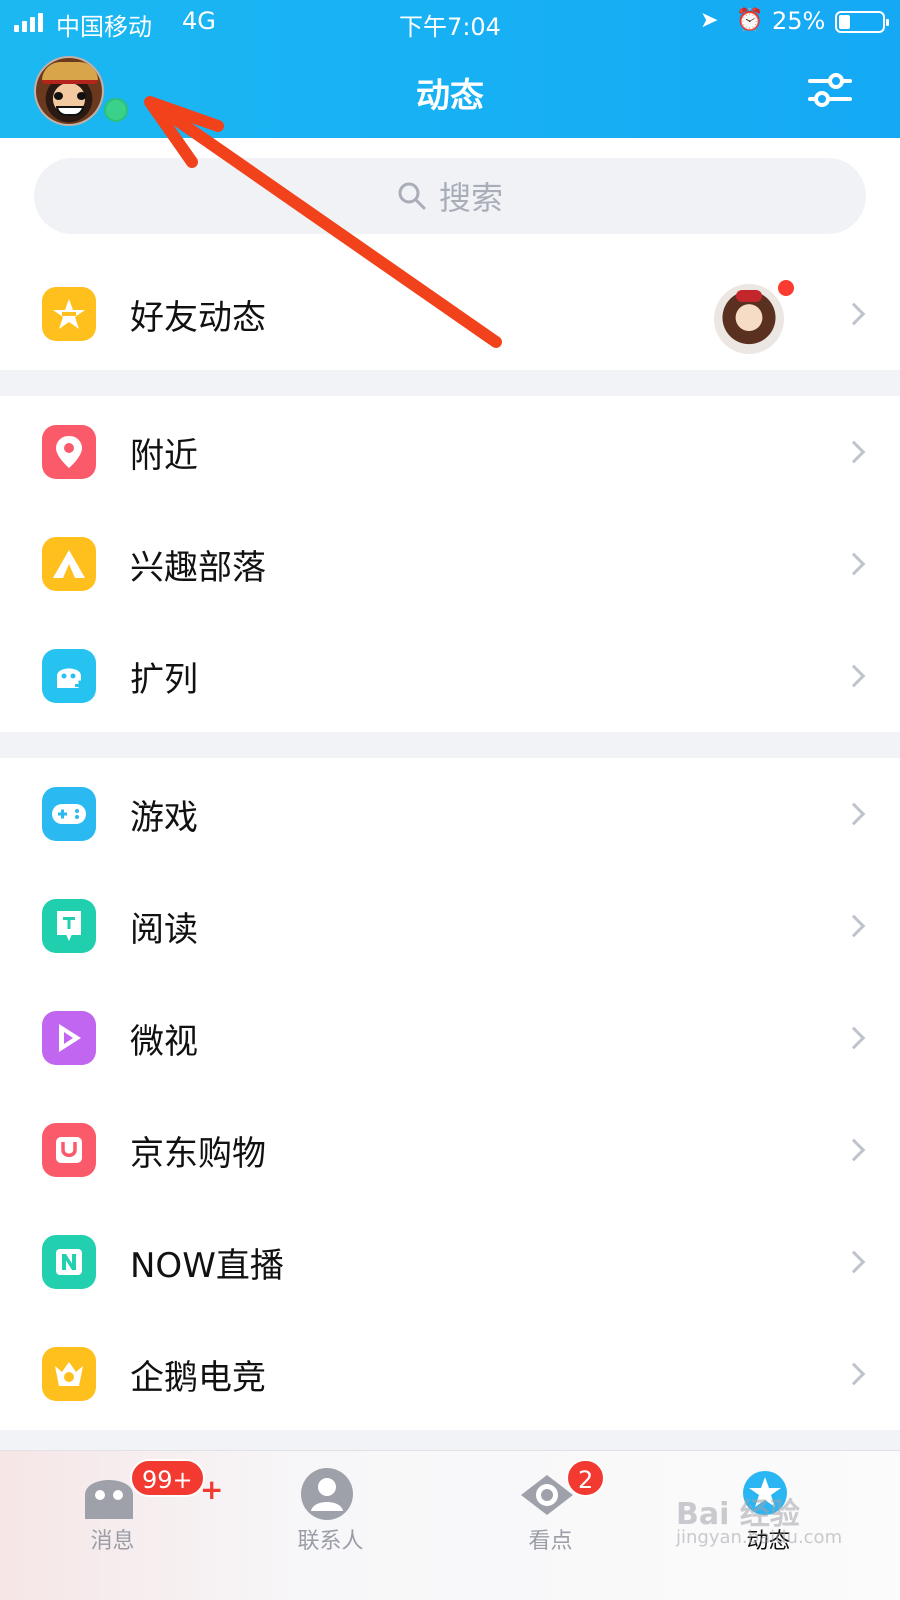 The height and width of the screenshot is (1600, 900). I want to click on alarm-icon: ⏰, so click(750, 20).